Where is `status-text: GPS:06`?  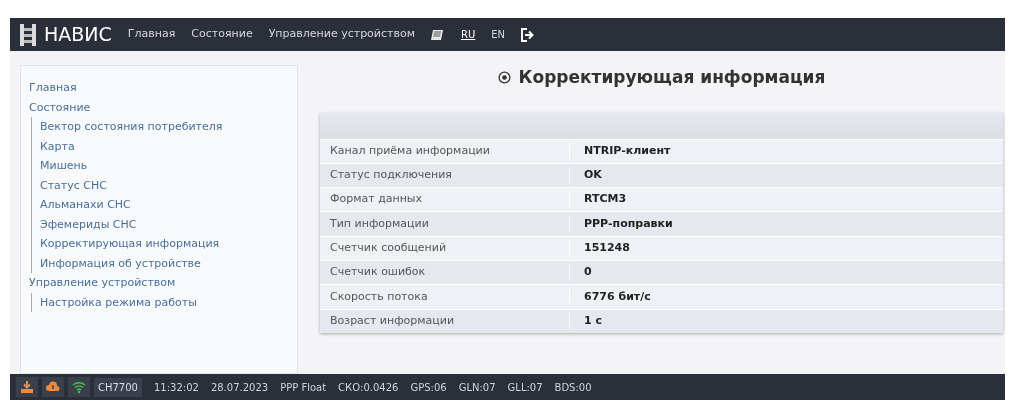 status-text: GPS:06 is located at coordinates (428, 387).